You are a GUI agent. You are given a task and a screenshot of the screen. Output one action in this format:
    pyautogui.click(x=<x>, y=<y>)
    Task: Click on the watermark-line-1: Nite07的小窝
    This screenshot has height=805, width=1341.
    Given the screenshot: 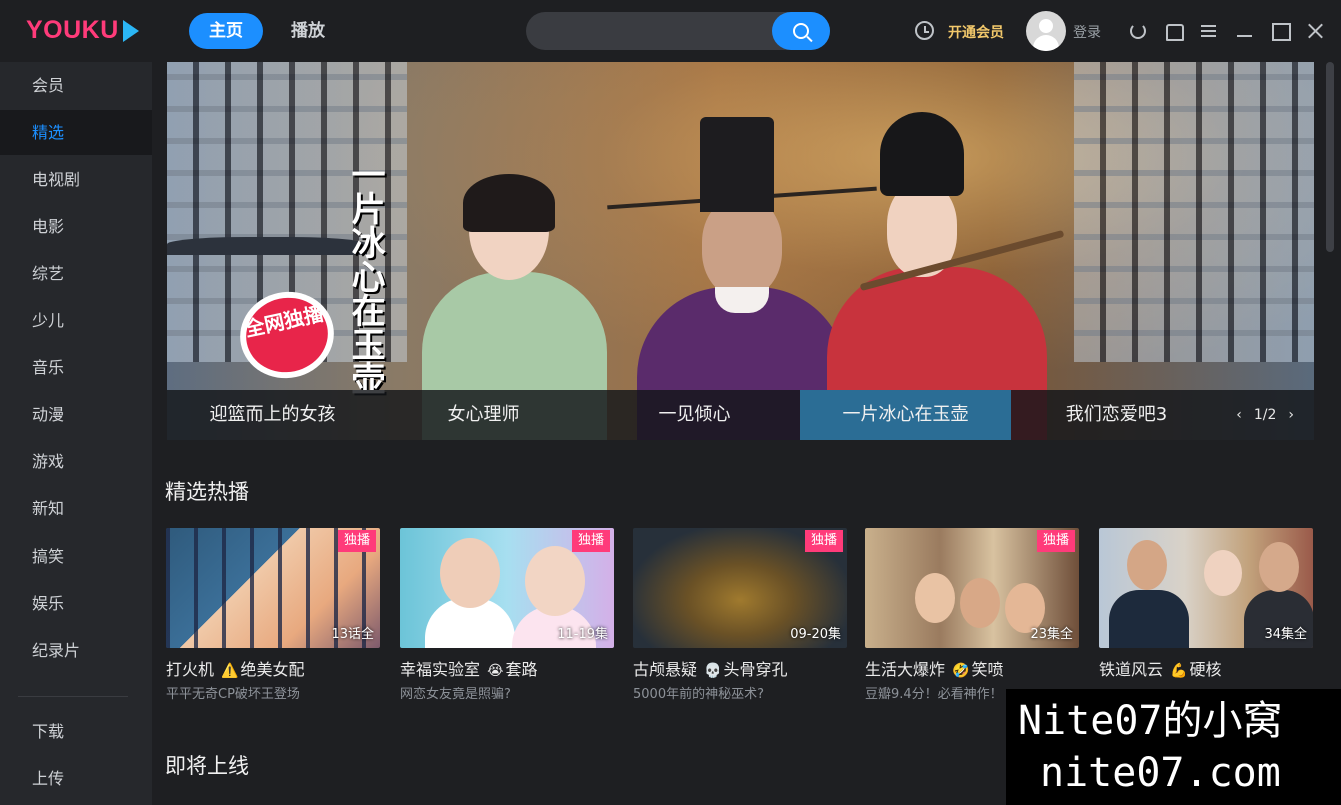 What is the action you would take?
    pyautogui.click(x=1150, y=721)
    